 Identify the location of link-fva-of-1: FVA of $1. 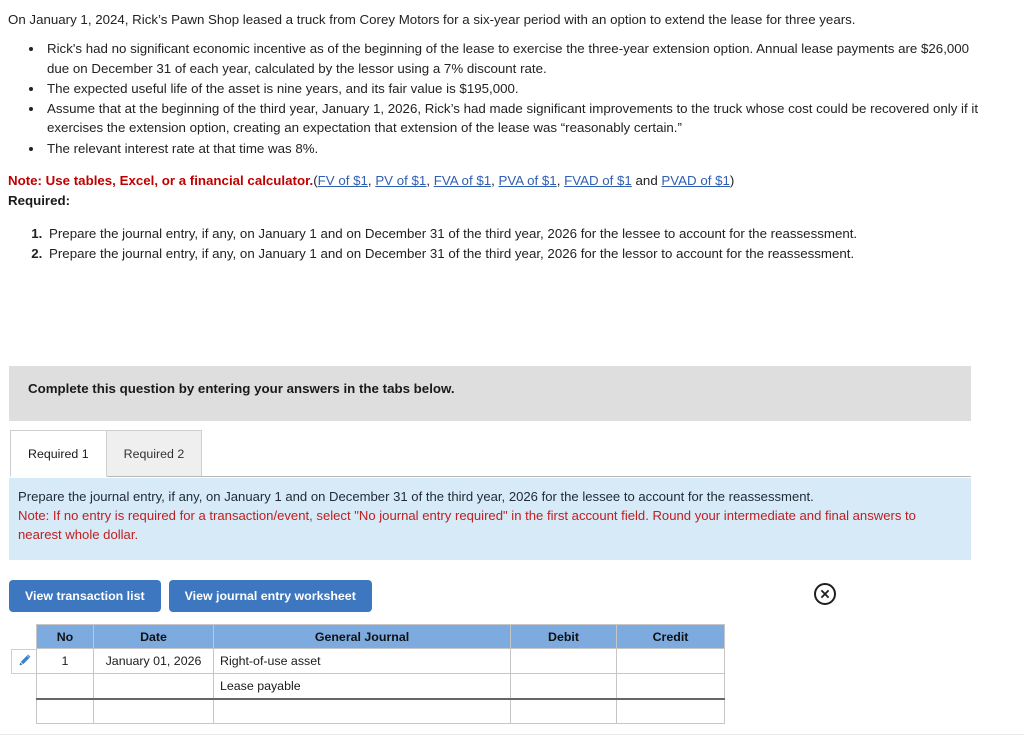
(462, 180).